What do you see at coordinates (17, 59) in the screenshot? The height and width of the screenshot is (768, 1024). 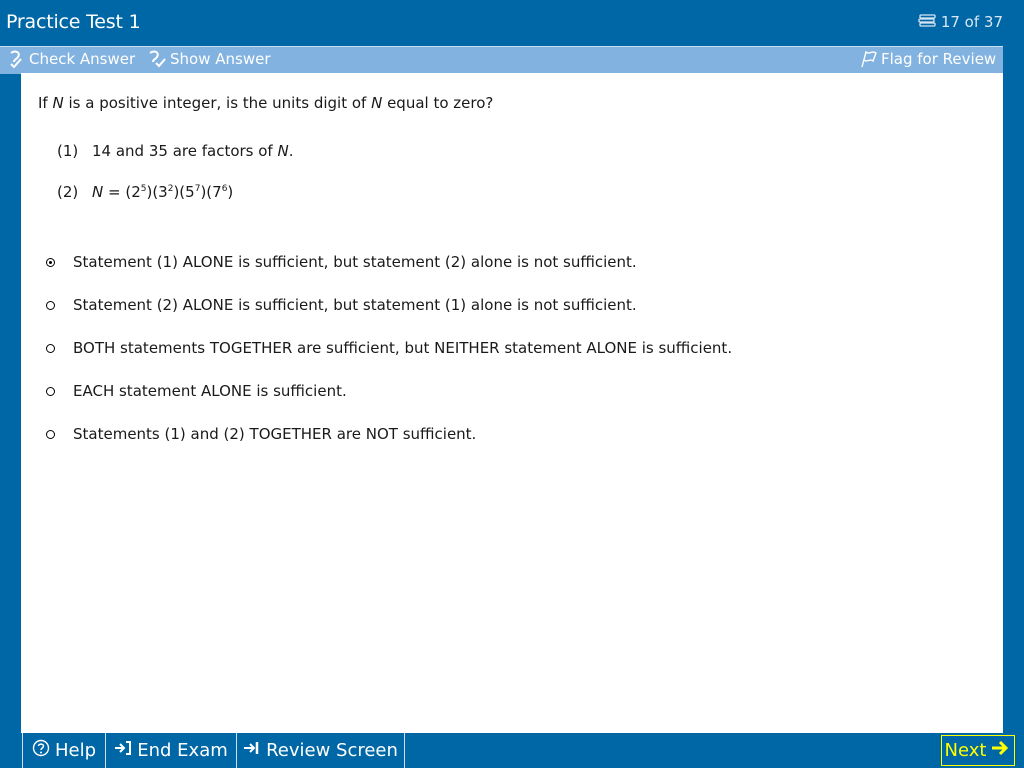 I see `check-answer-icon` at bounding box center [17, 59].